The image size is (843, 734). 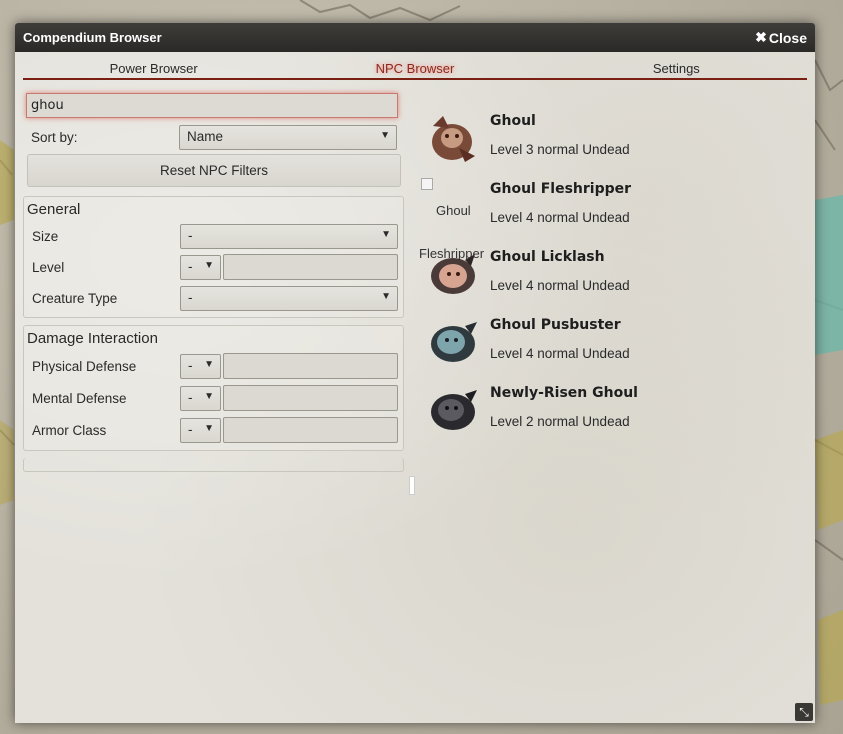 What do you see at coordinates (787, 37) in the screenshot?
I see `close-label: Close` at bounding box center [787, 37].